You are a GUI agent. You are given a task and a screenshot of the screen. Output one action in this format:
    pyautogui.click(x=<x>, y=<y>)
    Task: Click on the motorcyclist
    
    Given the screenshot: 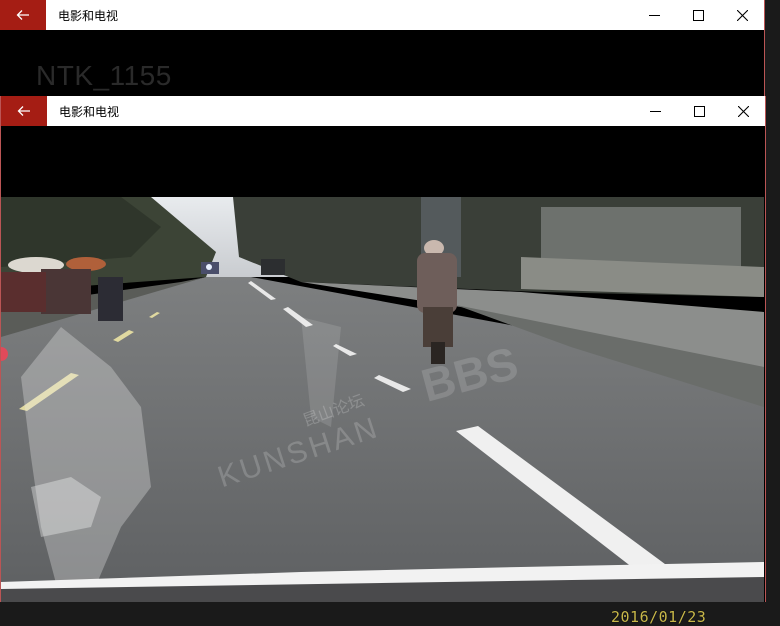 What is the action you would take?
    pyautogui.click(x=437, y=302)
    